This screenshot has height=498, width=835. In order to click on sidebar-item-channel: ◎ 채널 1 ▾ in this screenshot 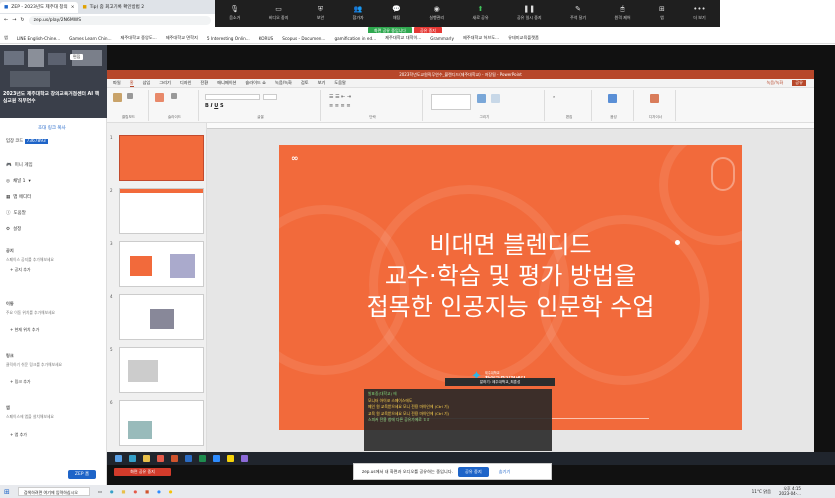, I will do `click(18, 181)`.